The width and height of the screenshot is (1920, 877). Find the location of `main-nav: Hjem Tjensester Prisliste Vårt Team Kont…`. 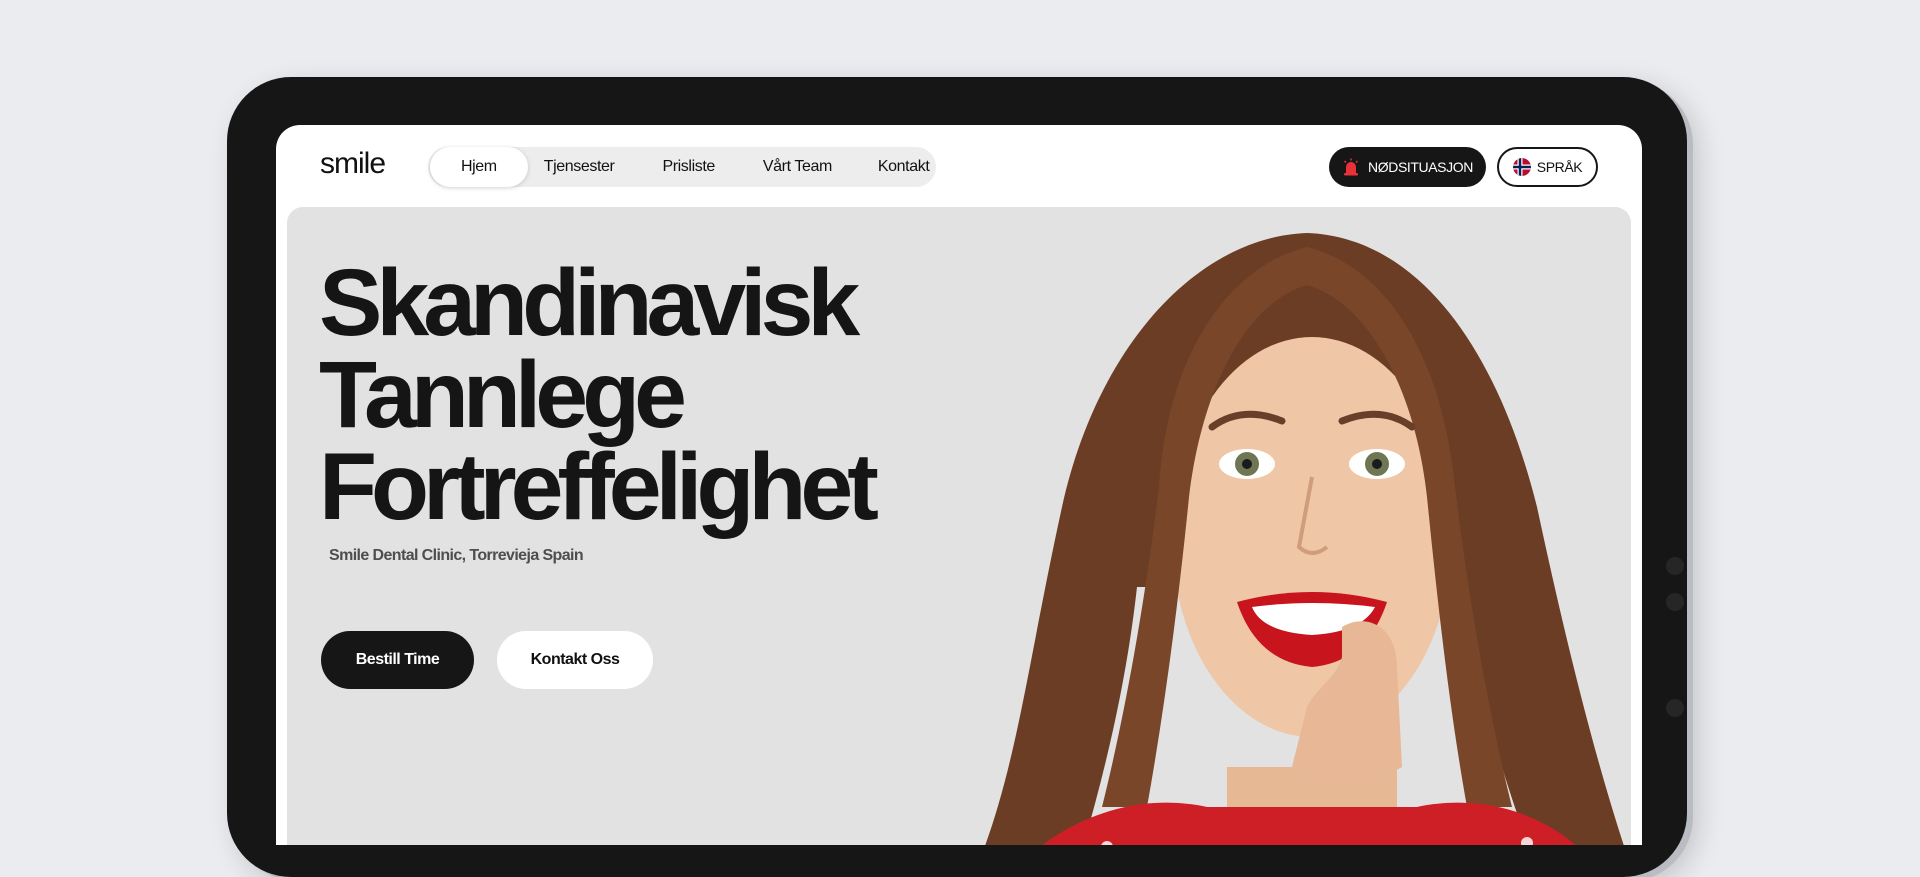

main-nav: Hjem Tjensester Prisliste Vårt Team Kont… is located at coordinates (682, 167).